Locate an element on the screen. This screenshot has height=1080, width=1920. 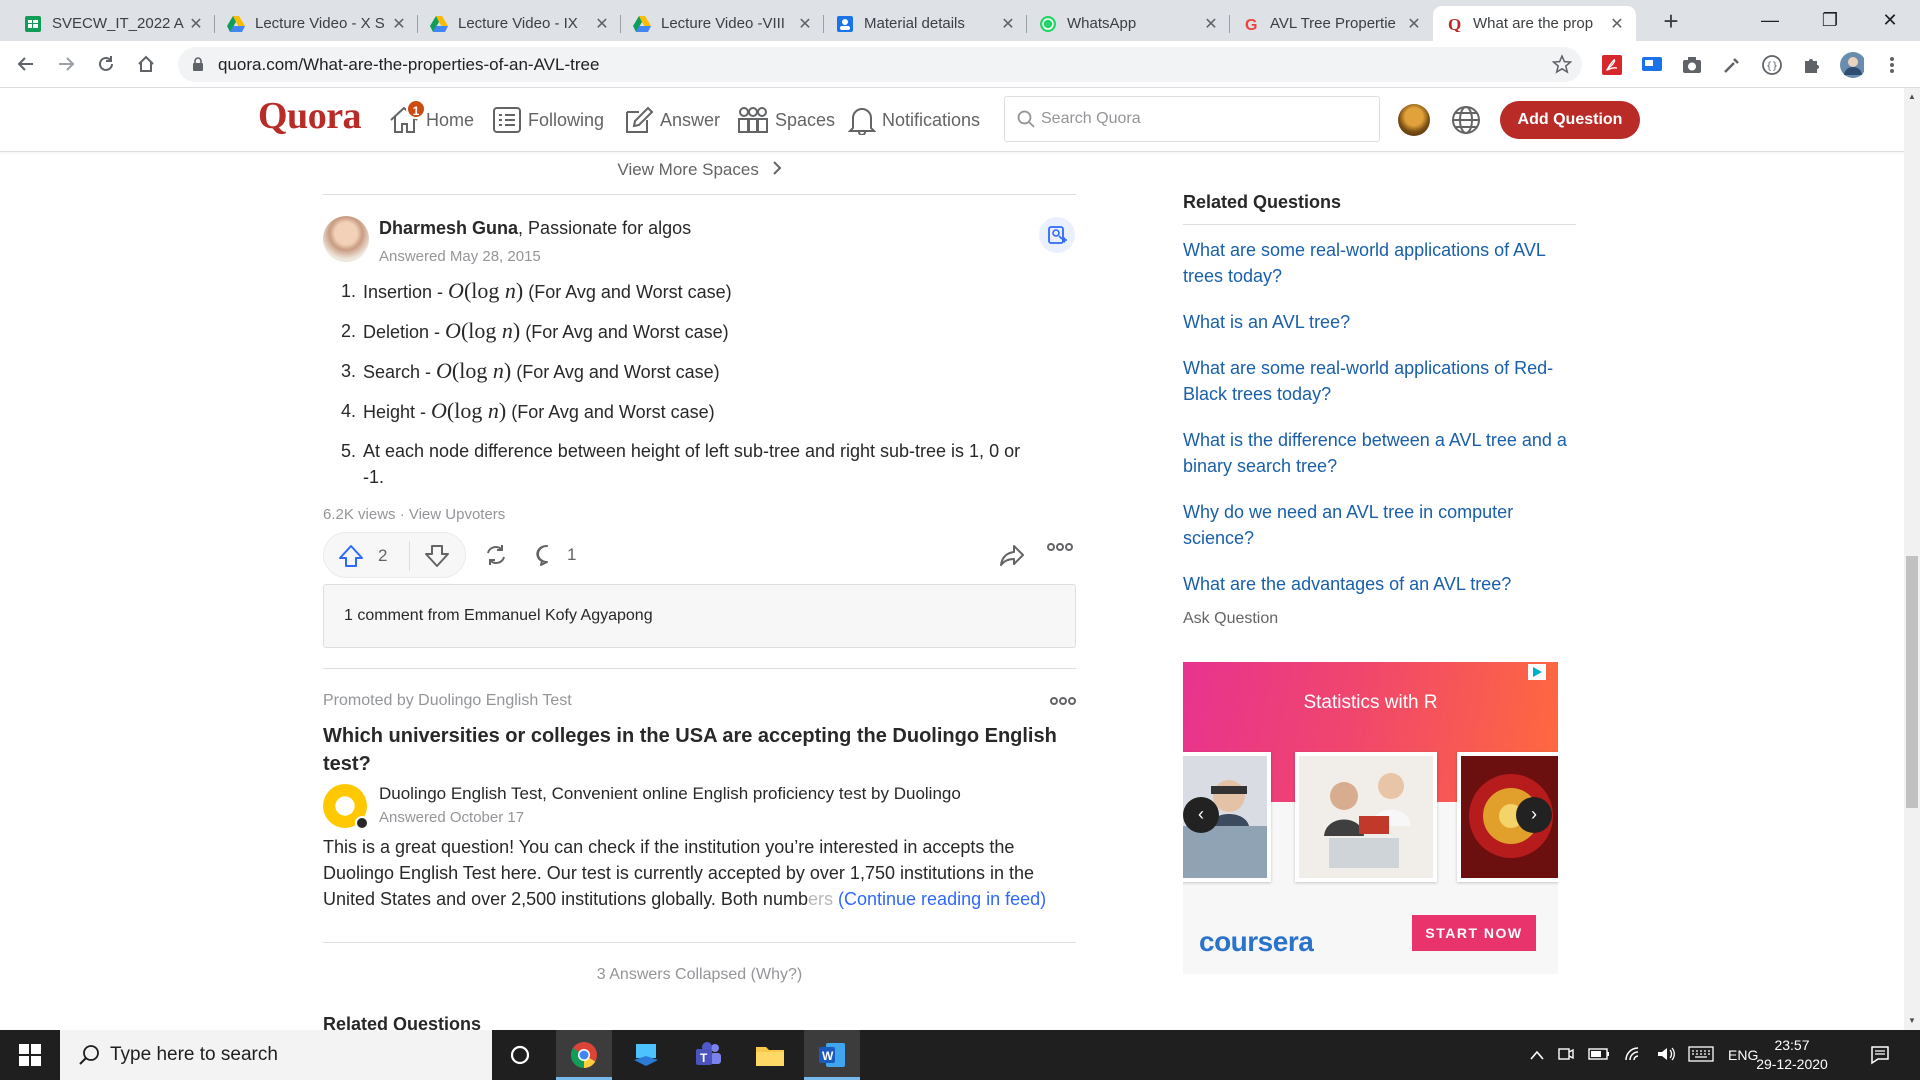
new-tab-button: + is located at coordinates (1671, 21).